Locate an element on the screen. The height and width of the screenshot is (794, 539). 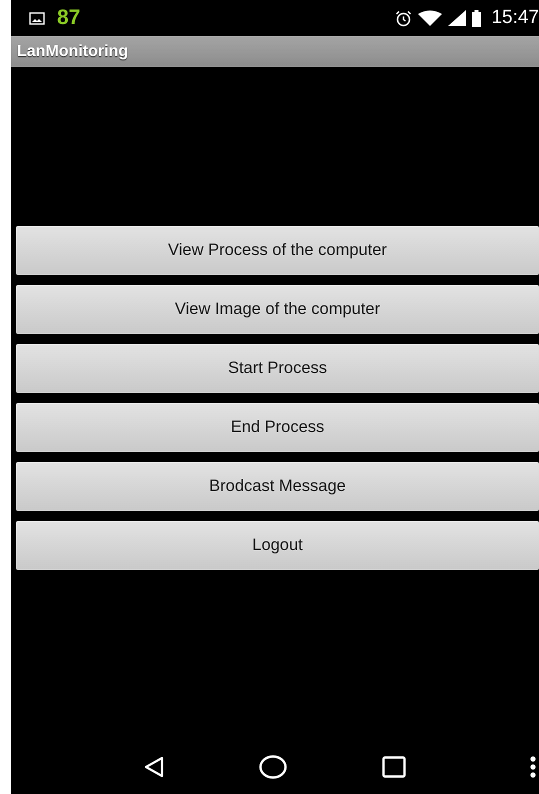
menu-button: Brodcast Message is located at coordinates (277, 486).